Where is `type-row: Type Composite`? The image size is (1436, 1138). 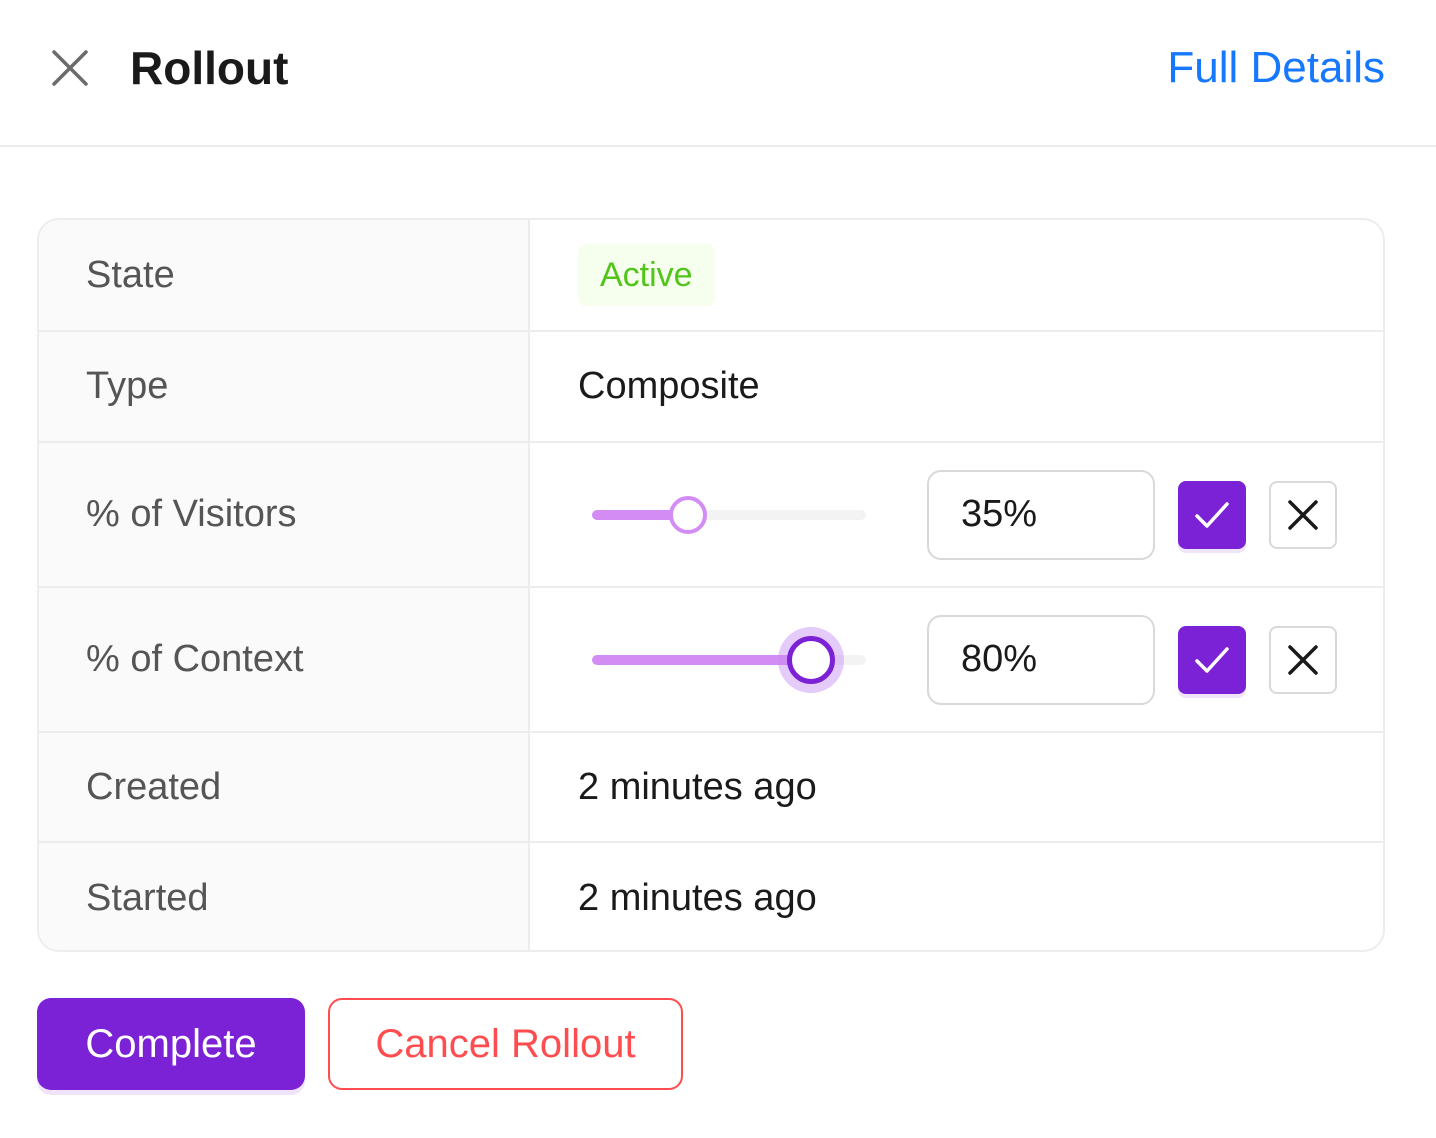
type-row: Type Composite is located at coordinates (711, 387).